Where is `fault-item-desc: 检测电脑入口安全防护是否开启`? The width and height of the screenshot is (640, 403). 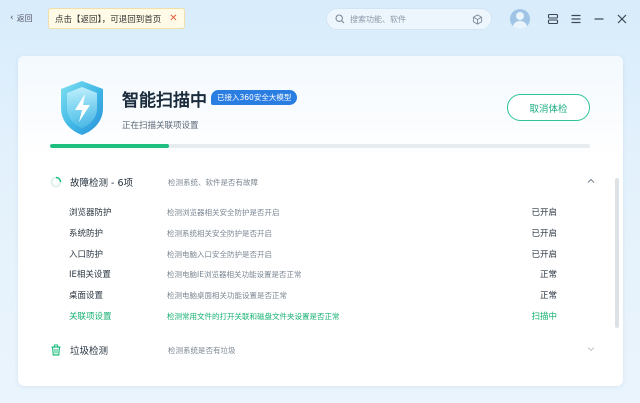 fault-item-desc: 检测电脑入口安全防护是否开启 is located at coordinates (219, 254).